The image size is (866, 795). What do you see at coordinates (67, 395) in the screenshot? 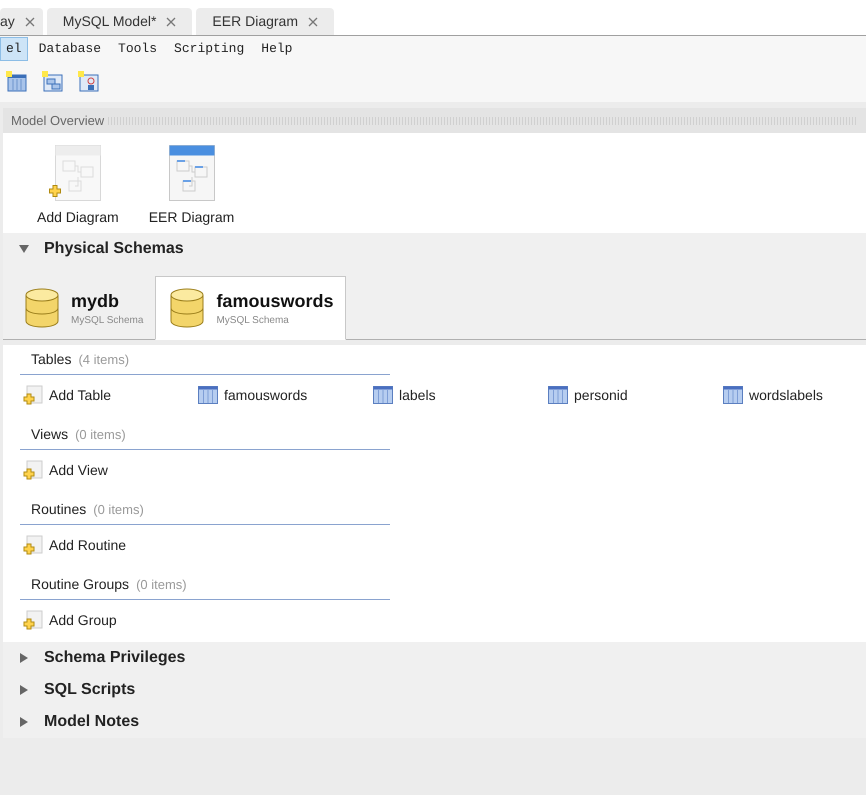
I see `add-item: Add Table` at bounding box center [67, 395].